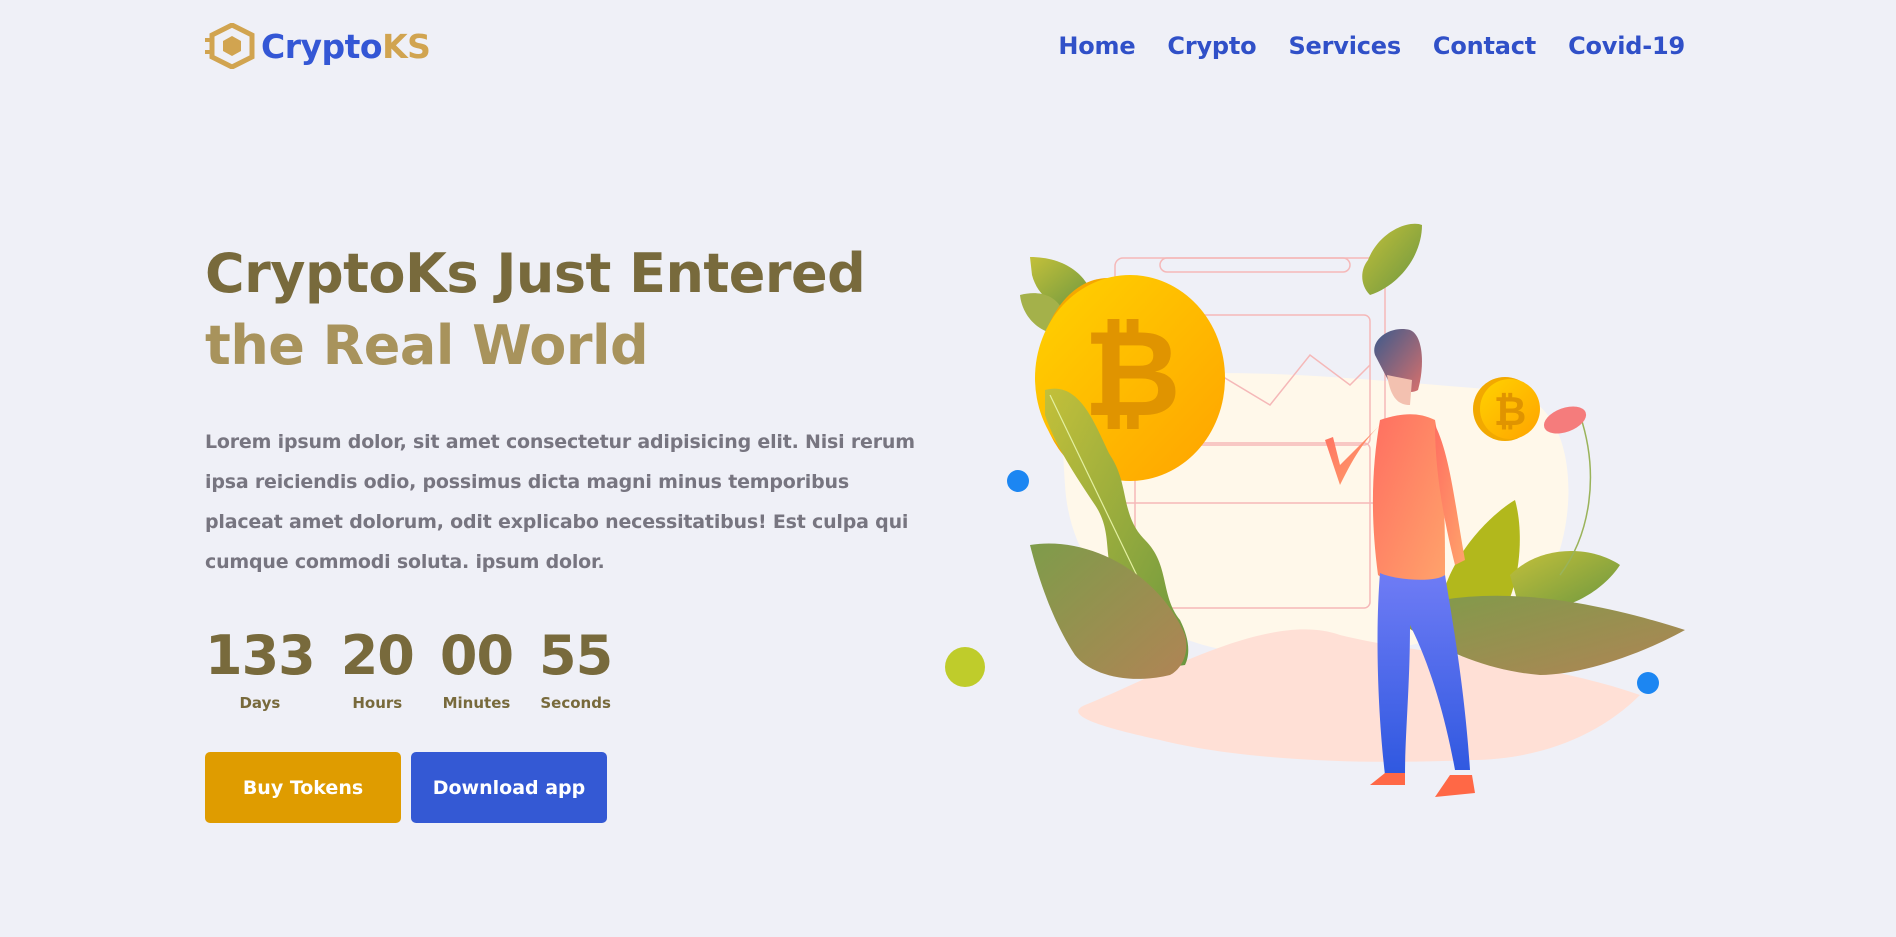 Image resolution: width=1896 pixels, height=937 pixels. I want to click on nav-services: Services, so click(1344, 46).